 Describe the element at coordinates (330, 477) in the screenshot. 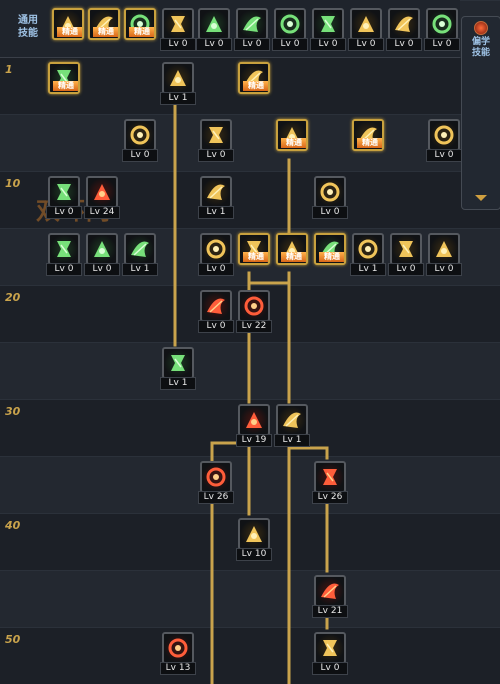

I see `phoenix-icon` at that location.